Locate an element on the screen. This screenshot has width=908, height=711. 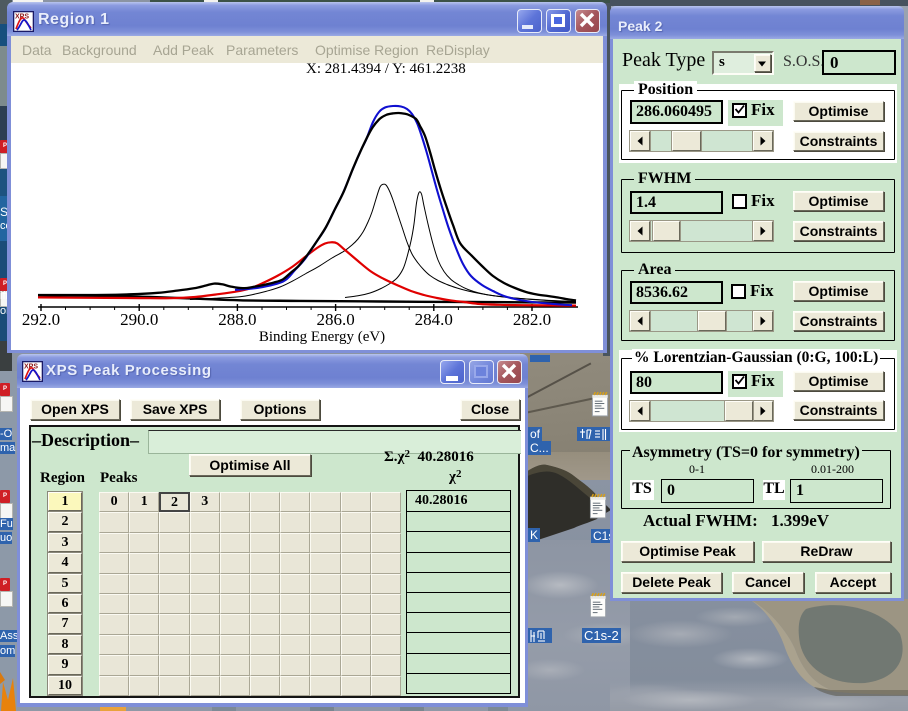
svg-text: 286.0 is located at coordinates (335, 319).